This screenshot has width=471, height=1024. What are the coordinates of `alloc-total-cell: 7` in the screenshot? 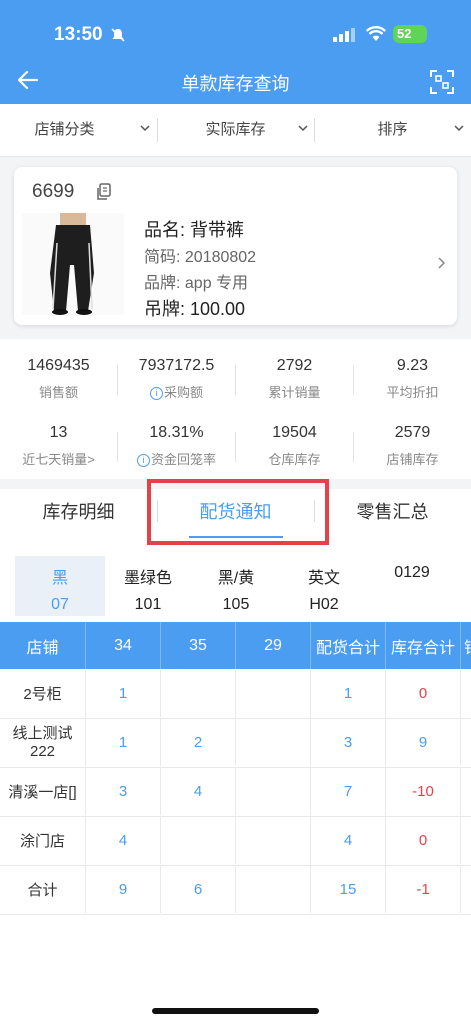 It's located at (348, 791).